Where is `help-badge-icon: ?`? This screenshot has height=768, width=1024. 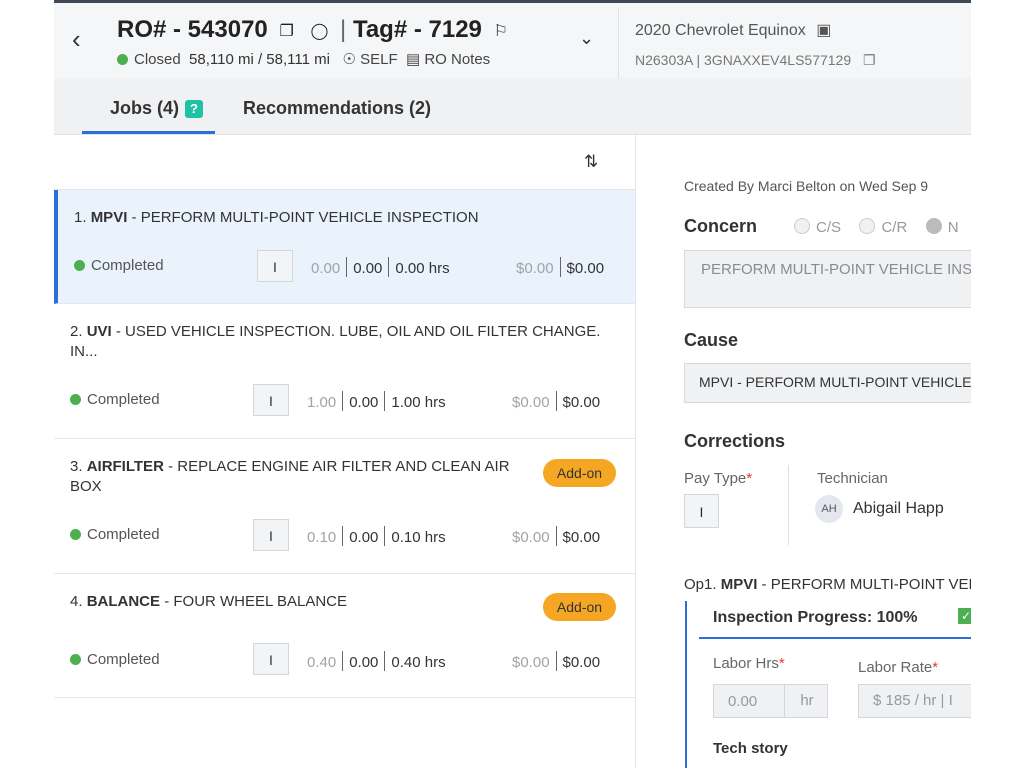
help-badge-icon: ? is located at coordinates (194, 109).